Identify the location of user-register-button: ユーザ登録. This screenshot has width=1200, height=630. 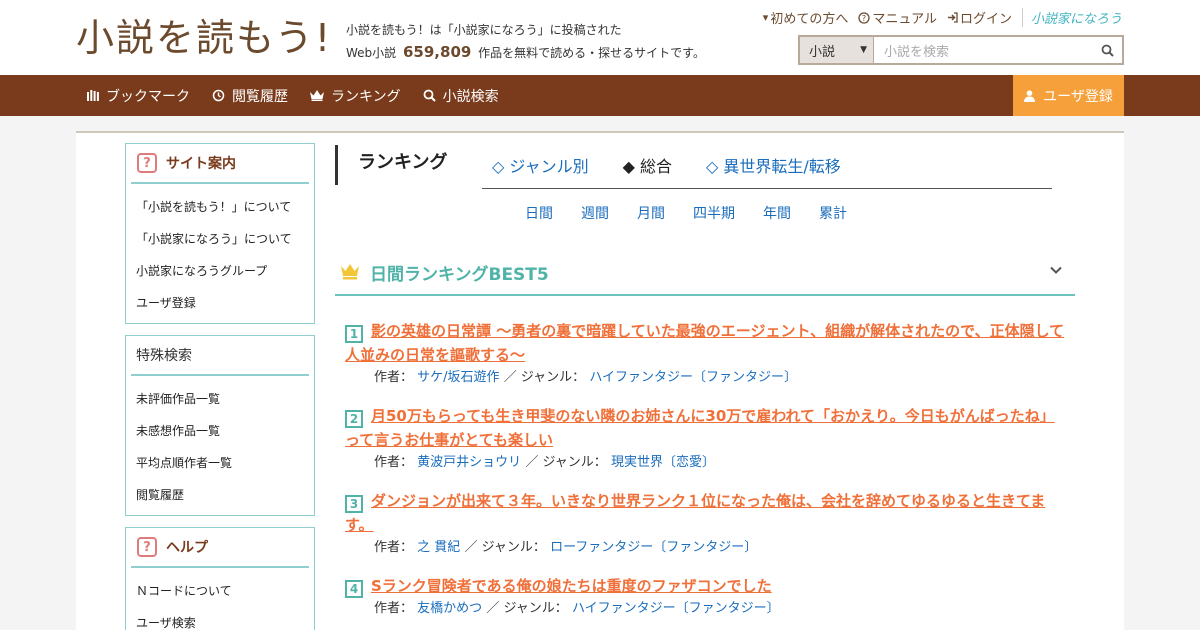
(1068, 95).